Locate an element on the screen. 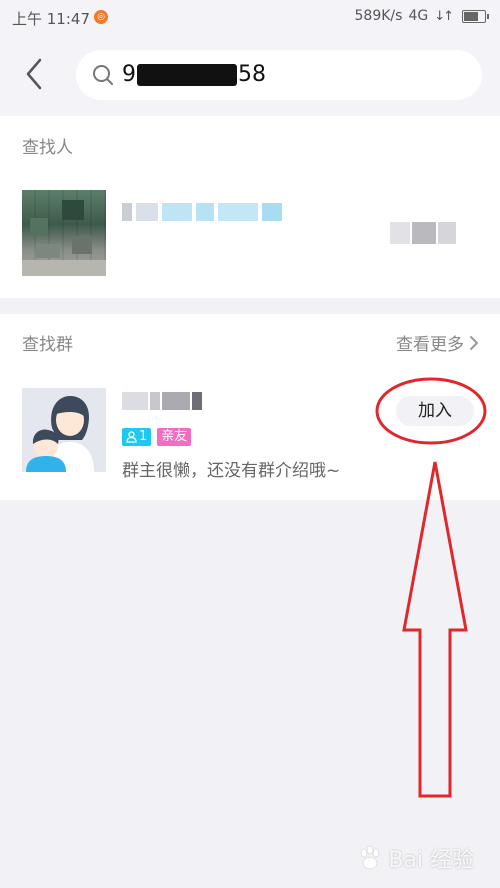 Image resolution: width=500 pixels, height=888 pixels. people-section-title: 查找人 is located at coordinates (47, 148).